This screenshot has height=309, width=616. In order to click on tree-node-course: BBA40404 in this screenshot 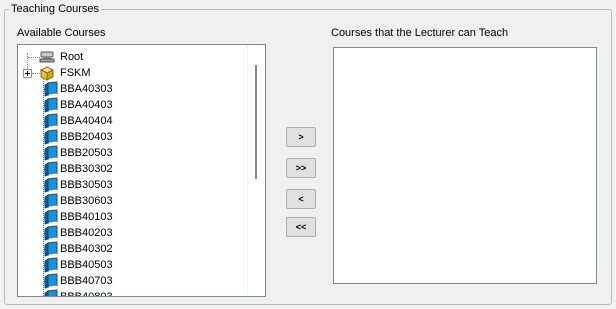, I will do `click(78, 121)`.